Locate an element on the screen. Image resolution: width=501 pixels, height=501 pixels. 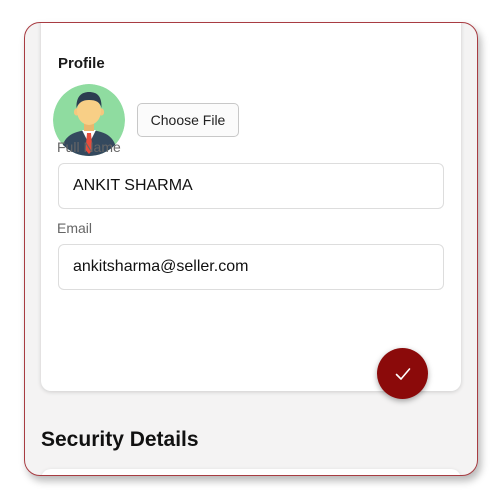
full-name-label: Full Name is located at coordinates (89, 147).